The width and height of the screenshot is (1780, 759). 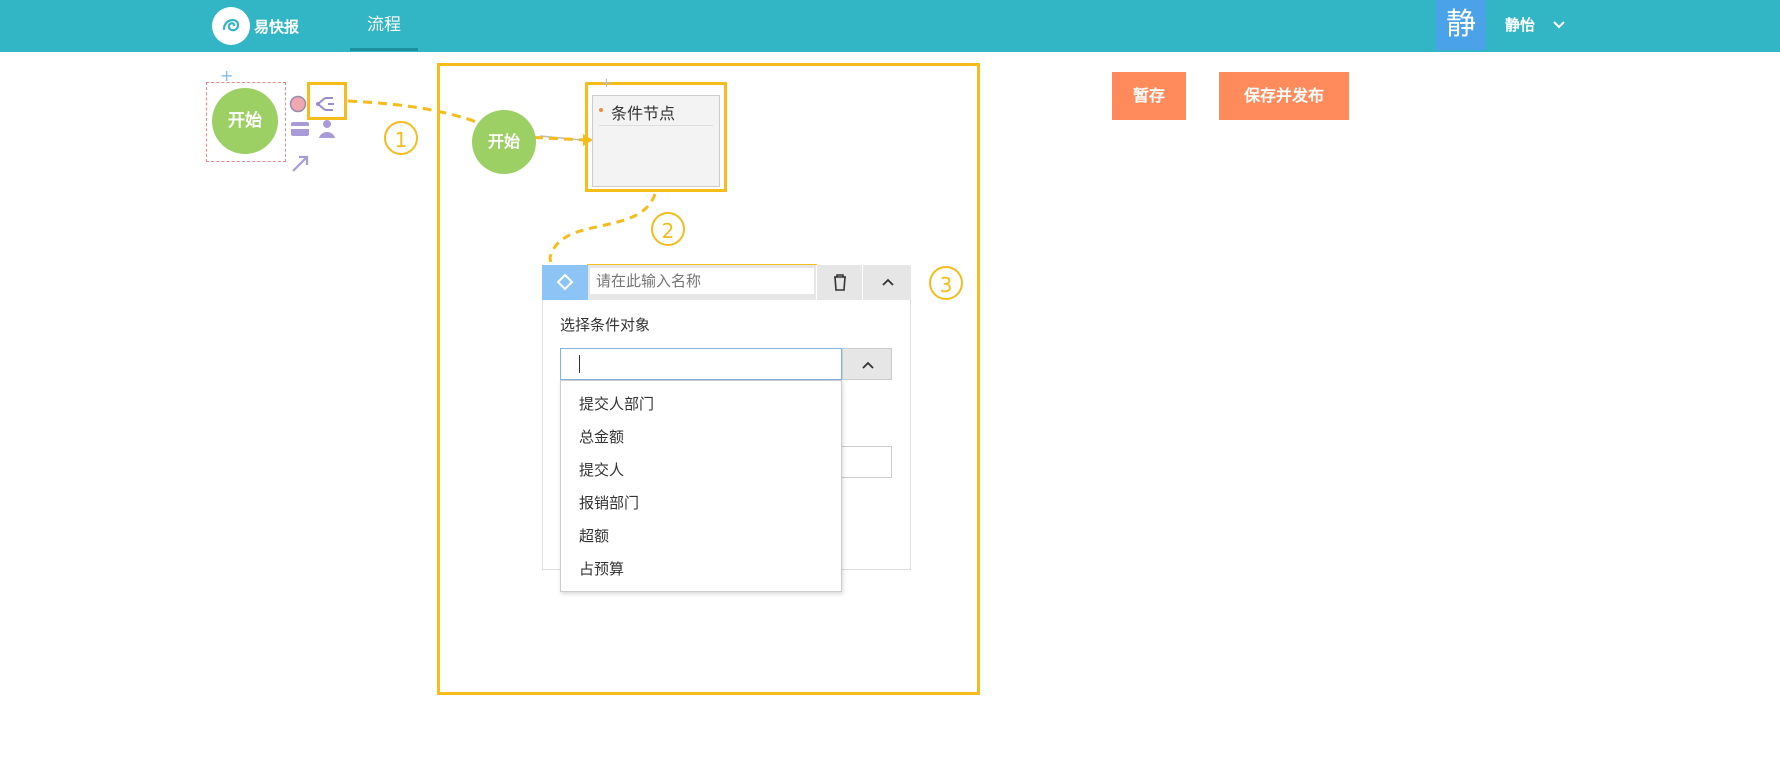 What do you see at coordinates (865, 462) in the screenshot?
I see `value-input` at bounding box center [865, 462].